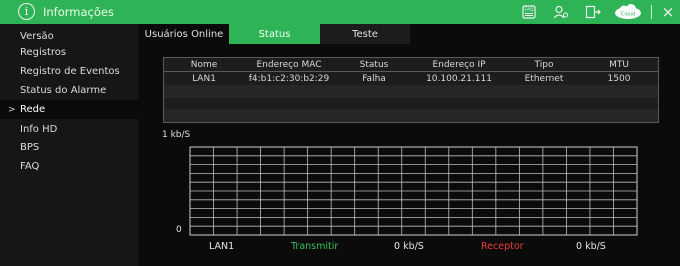 The image size is (680, 266). I want to click on legend-receive-label: Receptor, so click(502, 246).